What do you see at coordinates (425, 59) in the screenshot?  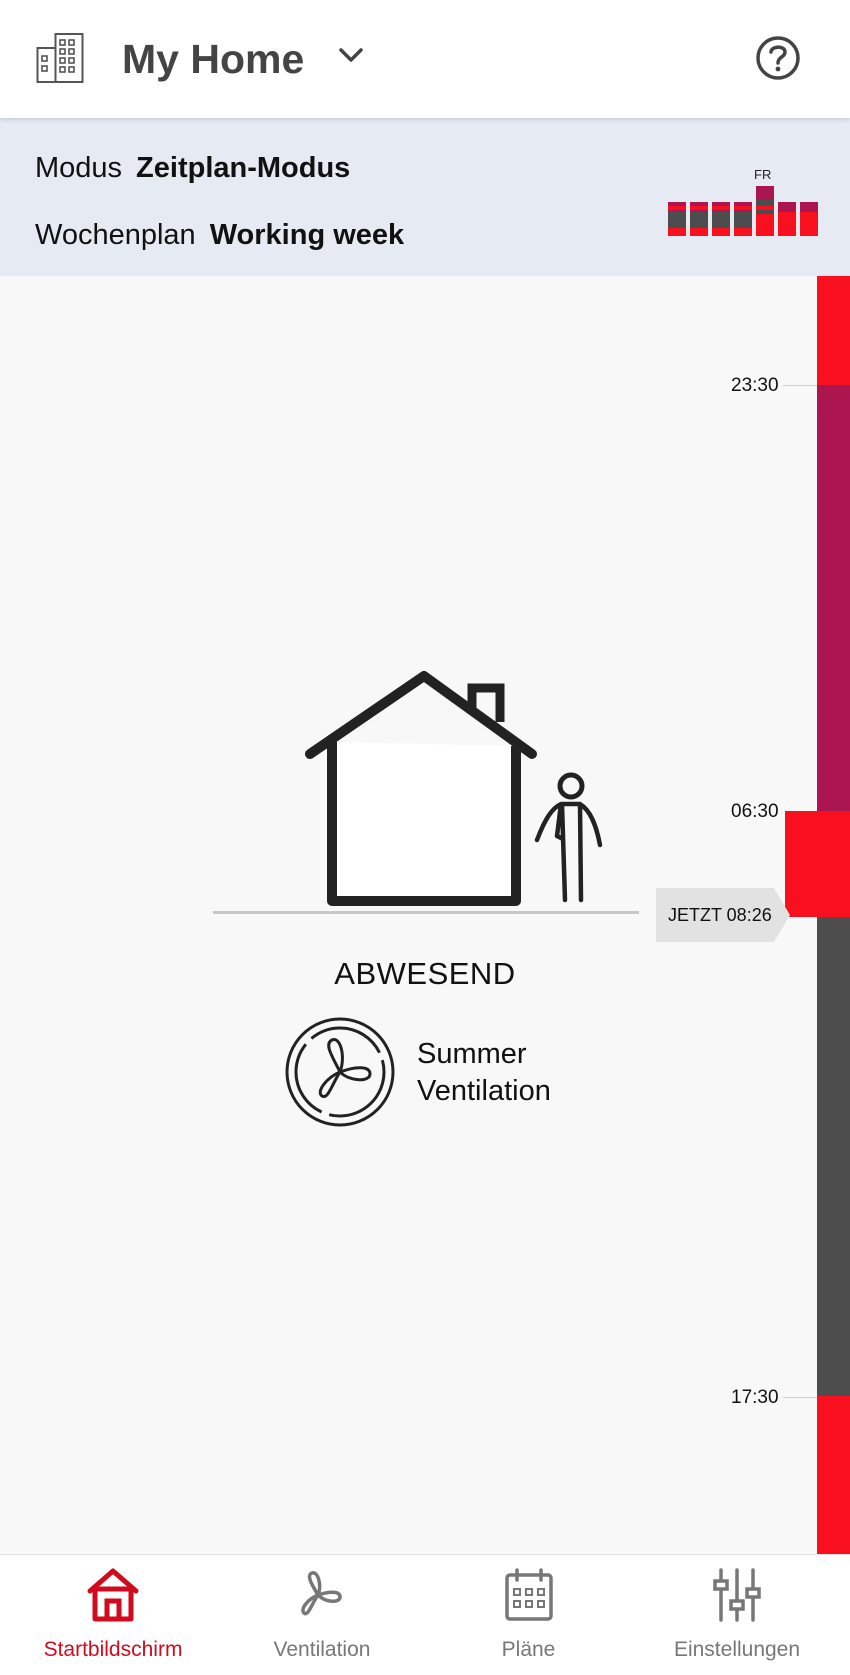 I see `app-bar: My Home` at bounding box center [425, 59].